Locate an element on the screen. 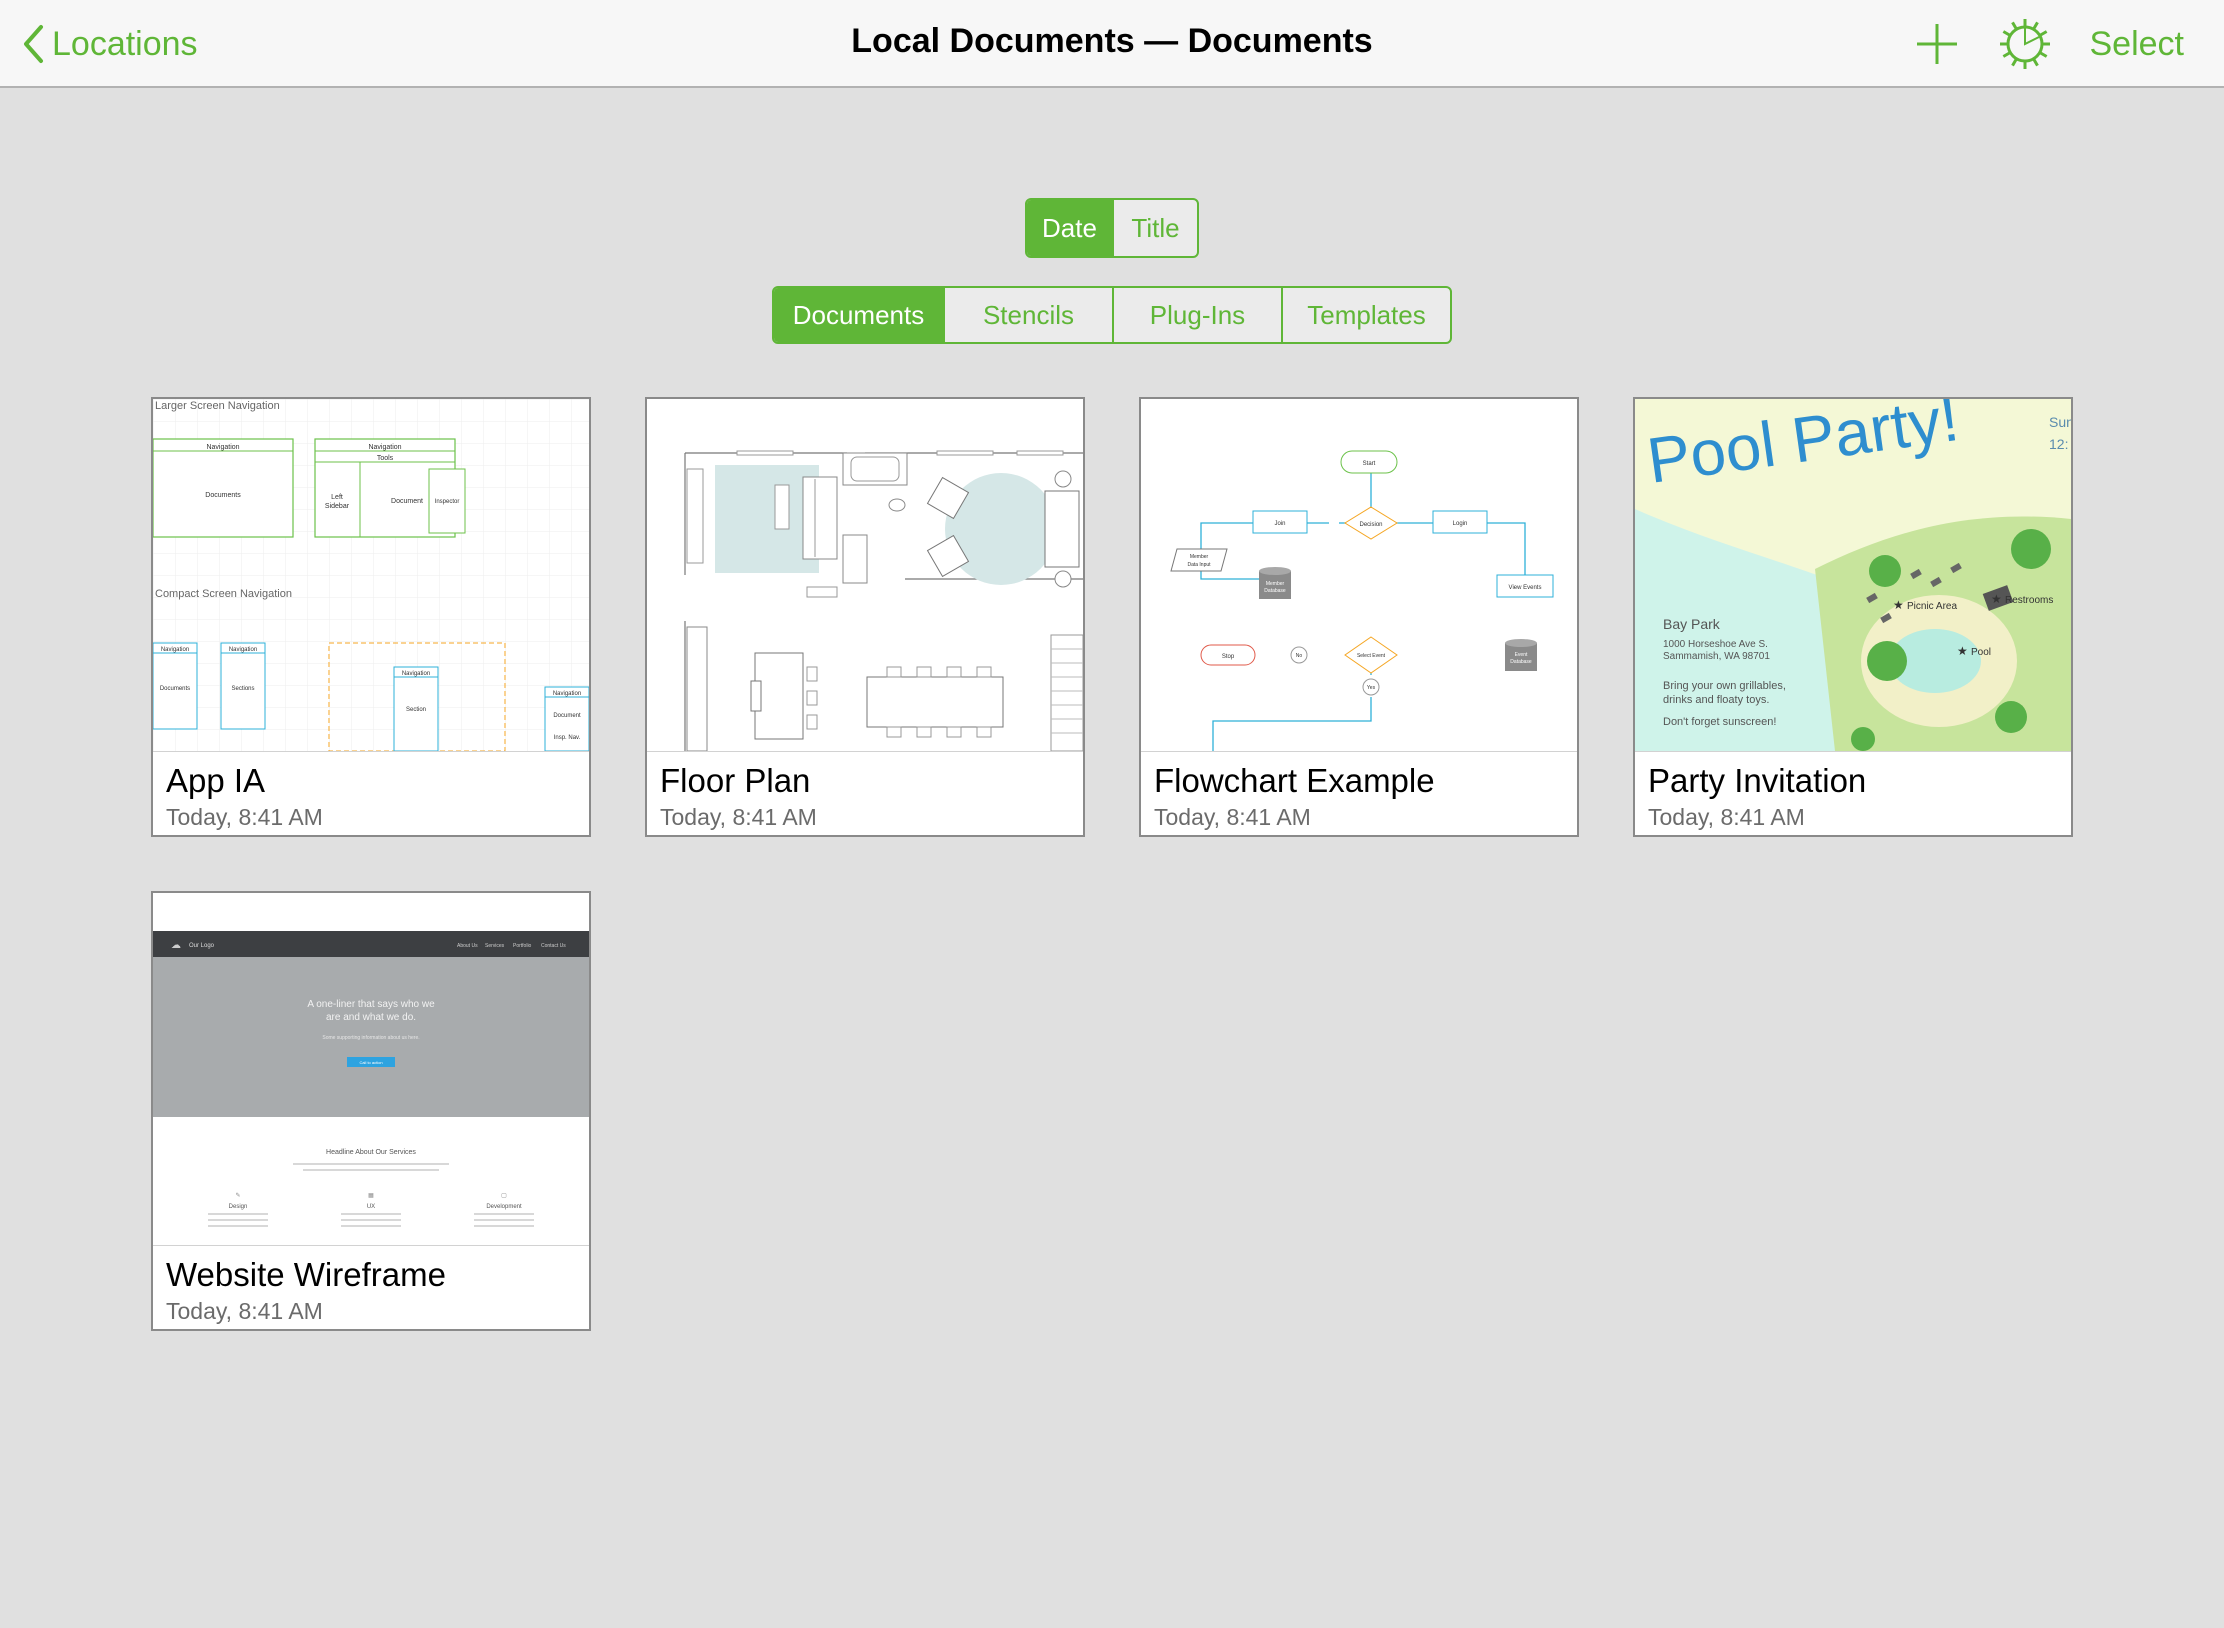 The height and width of the screenshot is (1628, 2224). svg-text: Login is located at coordinates (1460, 524).